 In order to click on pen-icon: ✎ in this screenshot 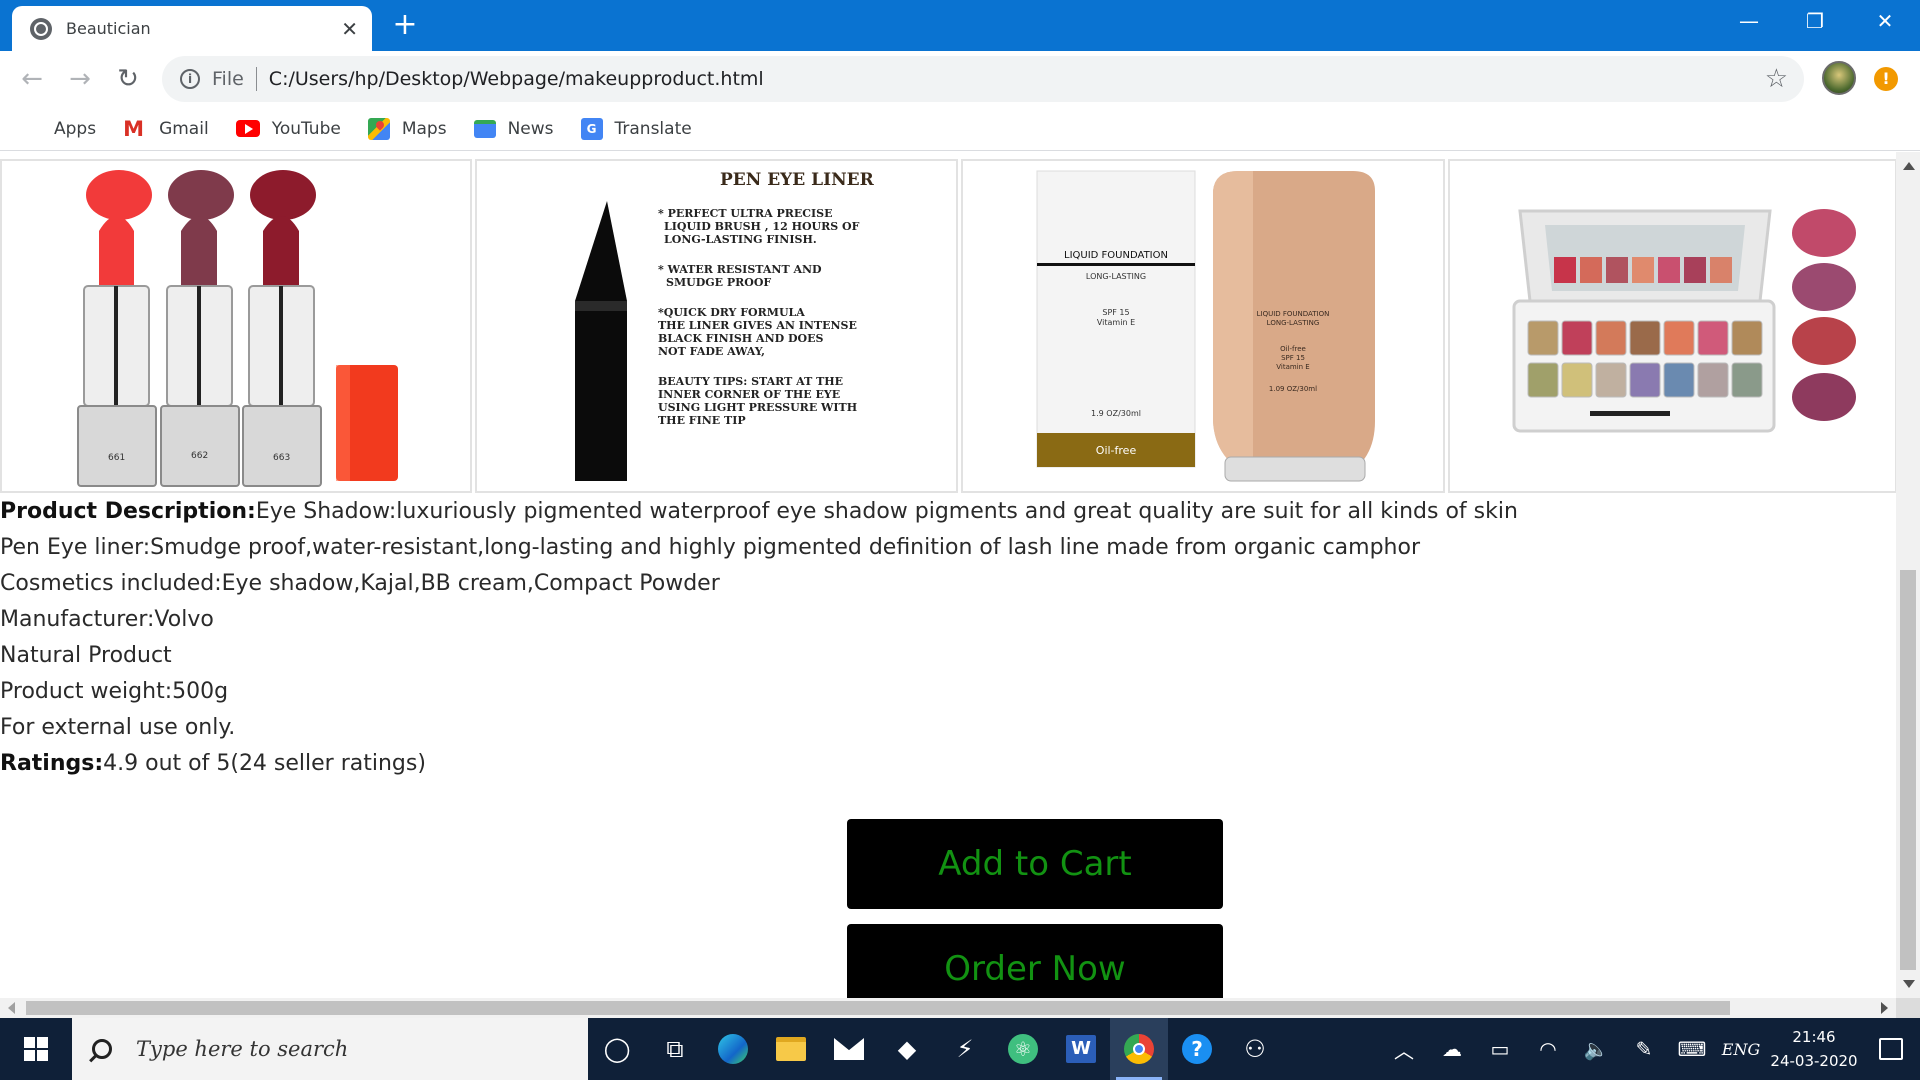, I will do `click(1644, 1049)`.